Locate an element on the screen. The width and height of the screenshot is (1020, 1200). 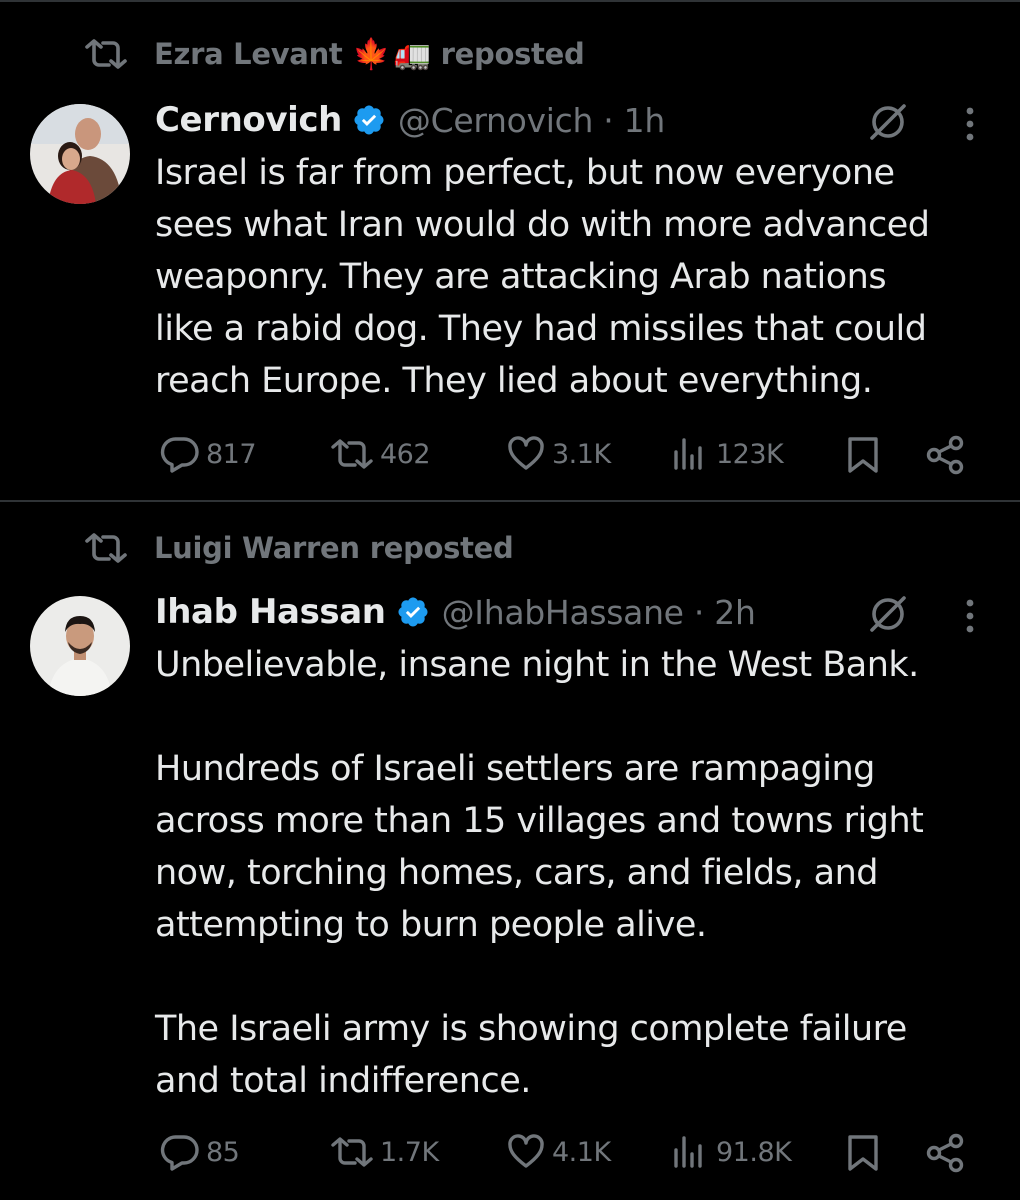
text-line: and total indifference. is located at coordinates (343, 1081).